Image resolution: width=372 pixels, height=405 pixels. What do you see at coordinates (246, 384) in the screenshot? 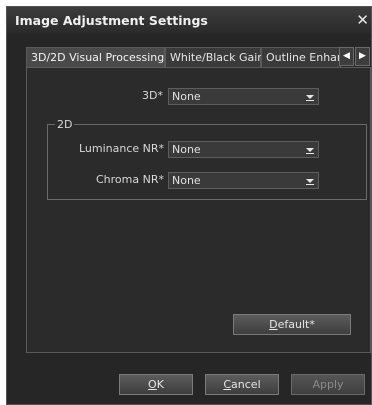
I see `cancel-label-rest: ancel` at bounding box center [246, 384].